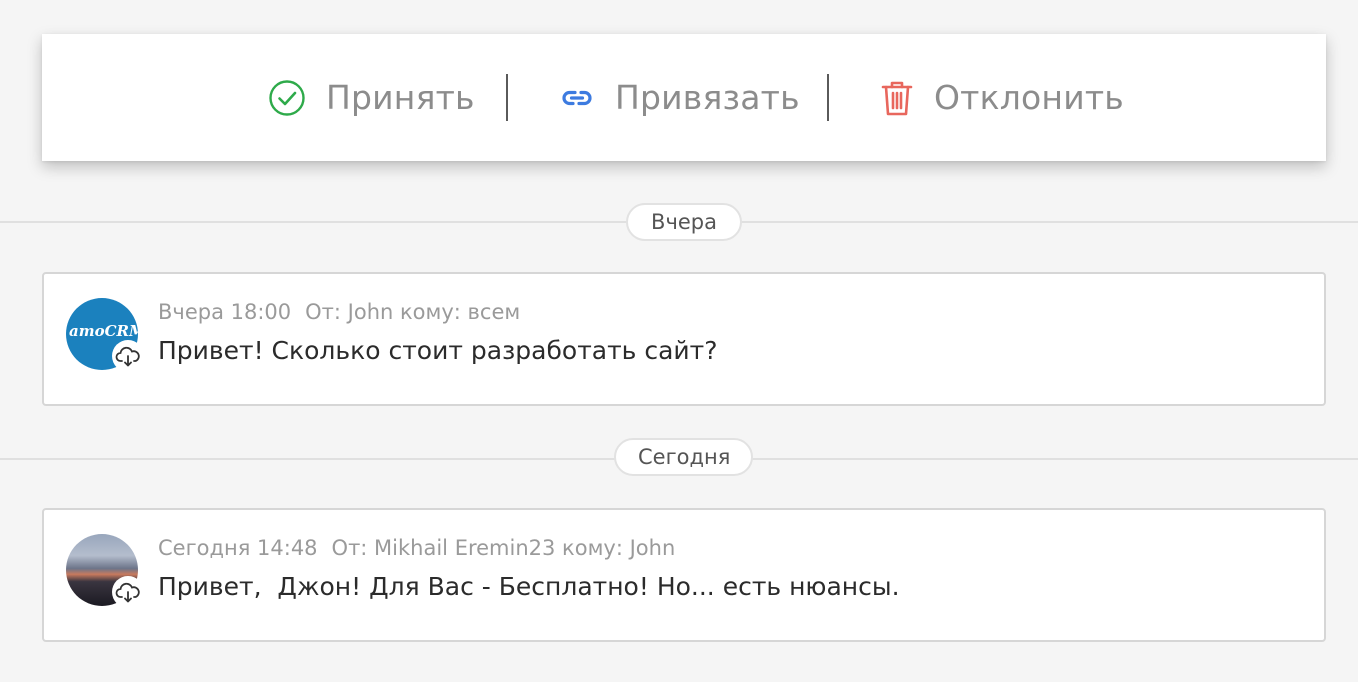 The width and height of the screenshot is (1358, 682). I want to click on accept-label: Принять, so click(400, 97).